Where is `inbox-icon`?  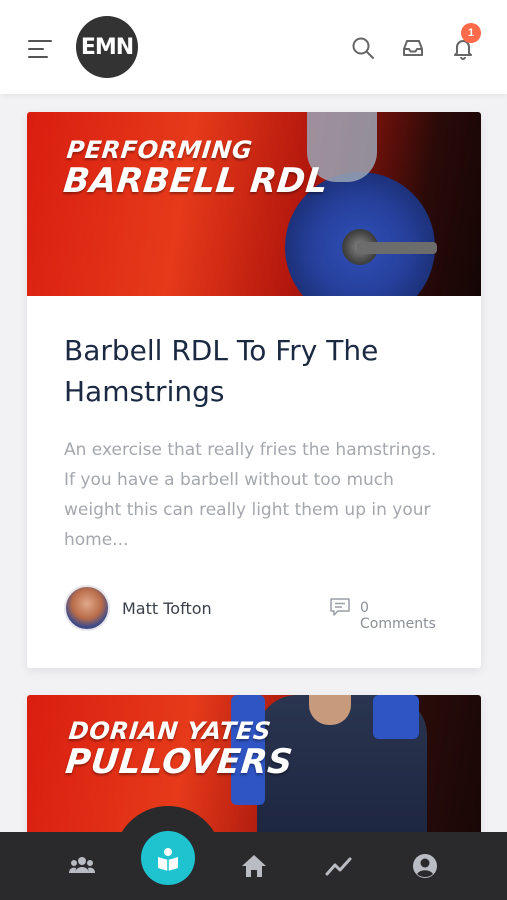
inbox-icon is located at coordinates (413, 48).